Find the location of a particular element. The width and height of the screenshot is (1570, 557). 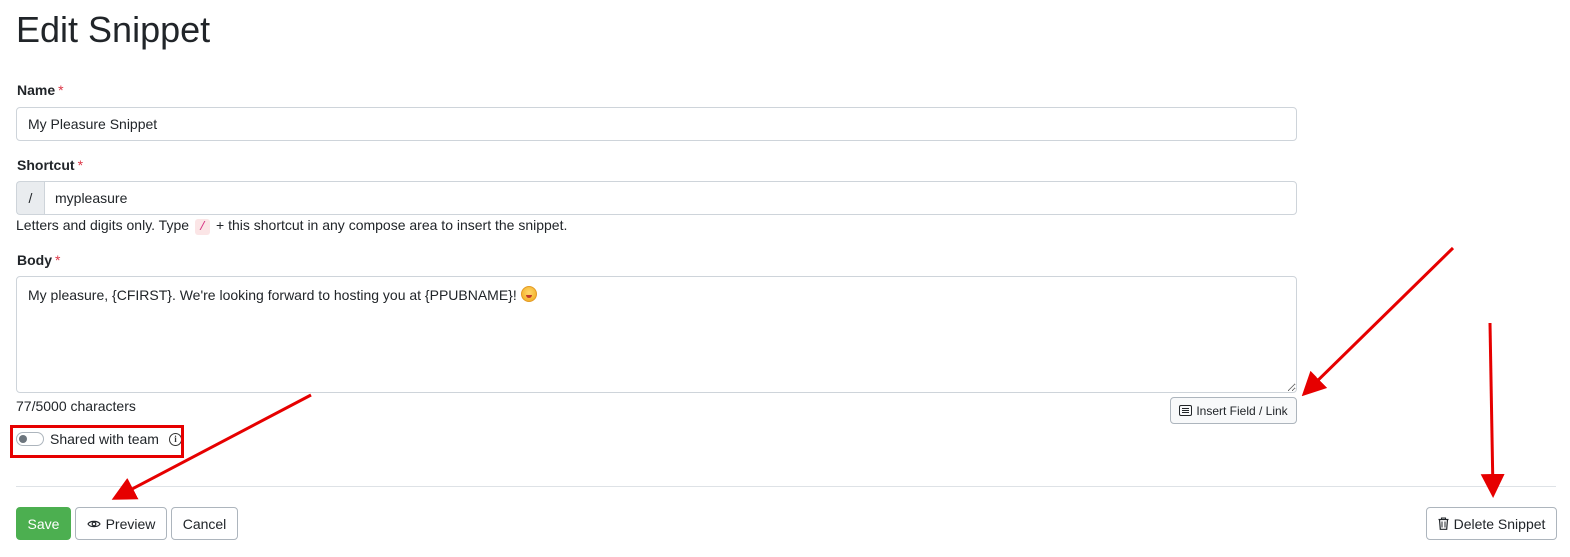

shortcut-input-group: / is located at coordinates (656, 198).